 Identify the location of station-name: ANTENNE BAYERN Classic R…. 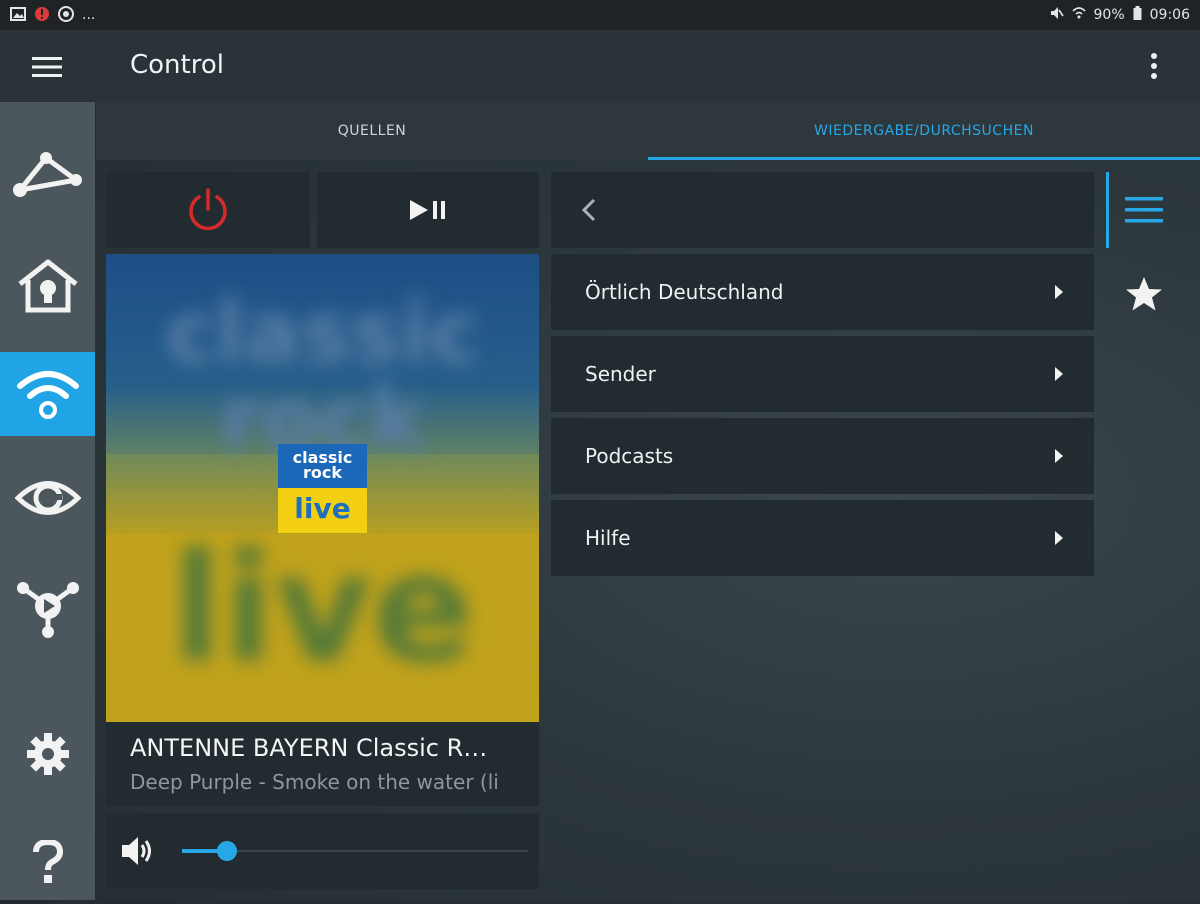
(309, 748).